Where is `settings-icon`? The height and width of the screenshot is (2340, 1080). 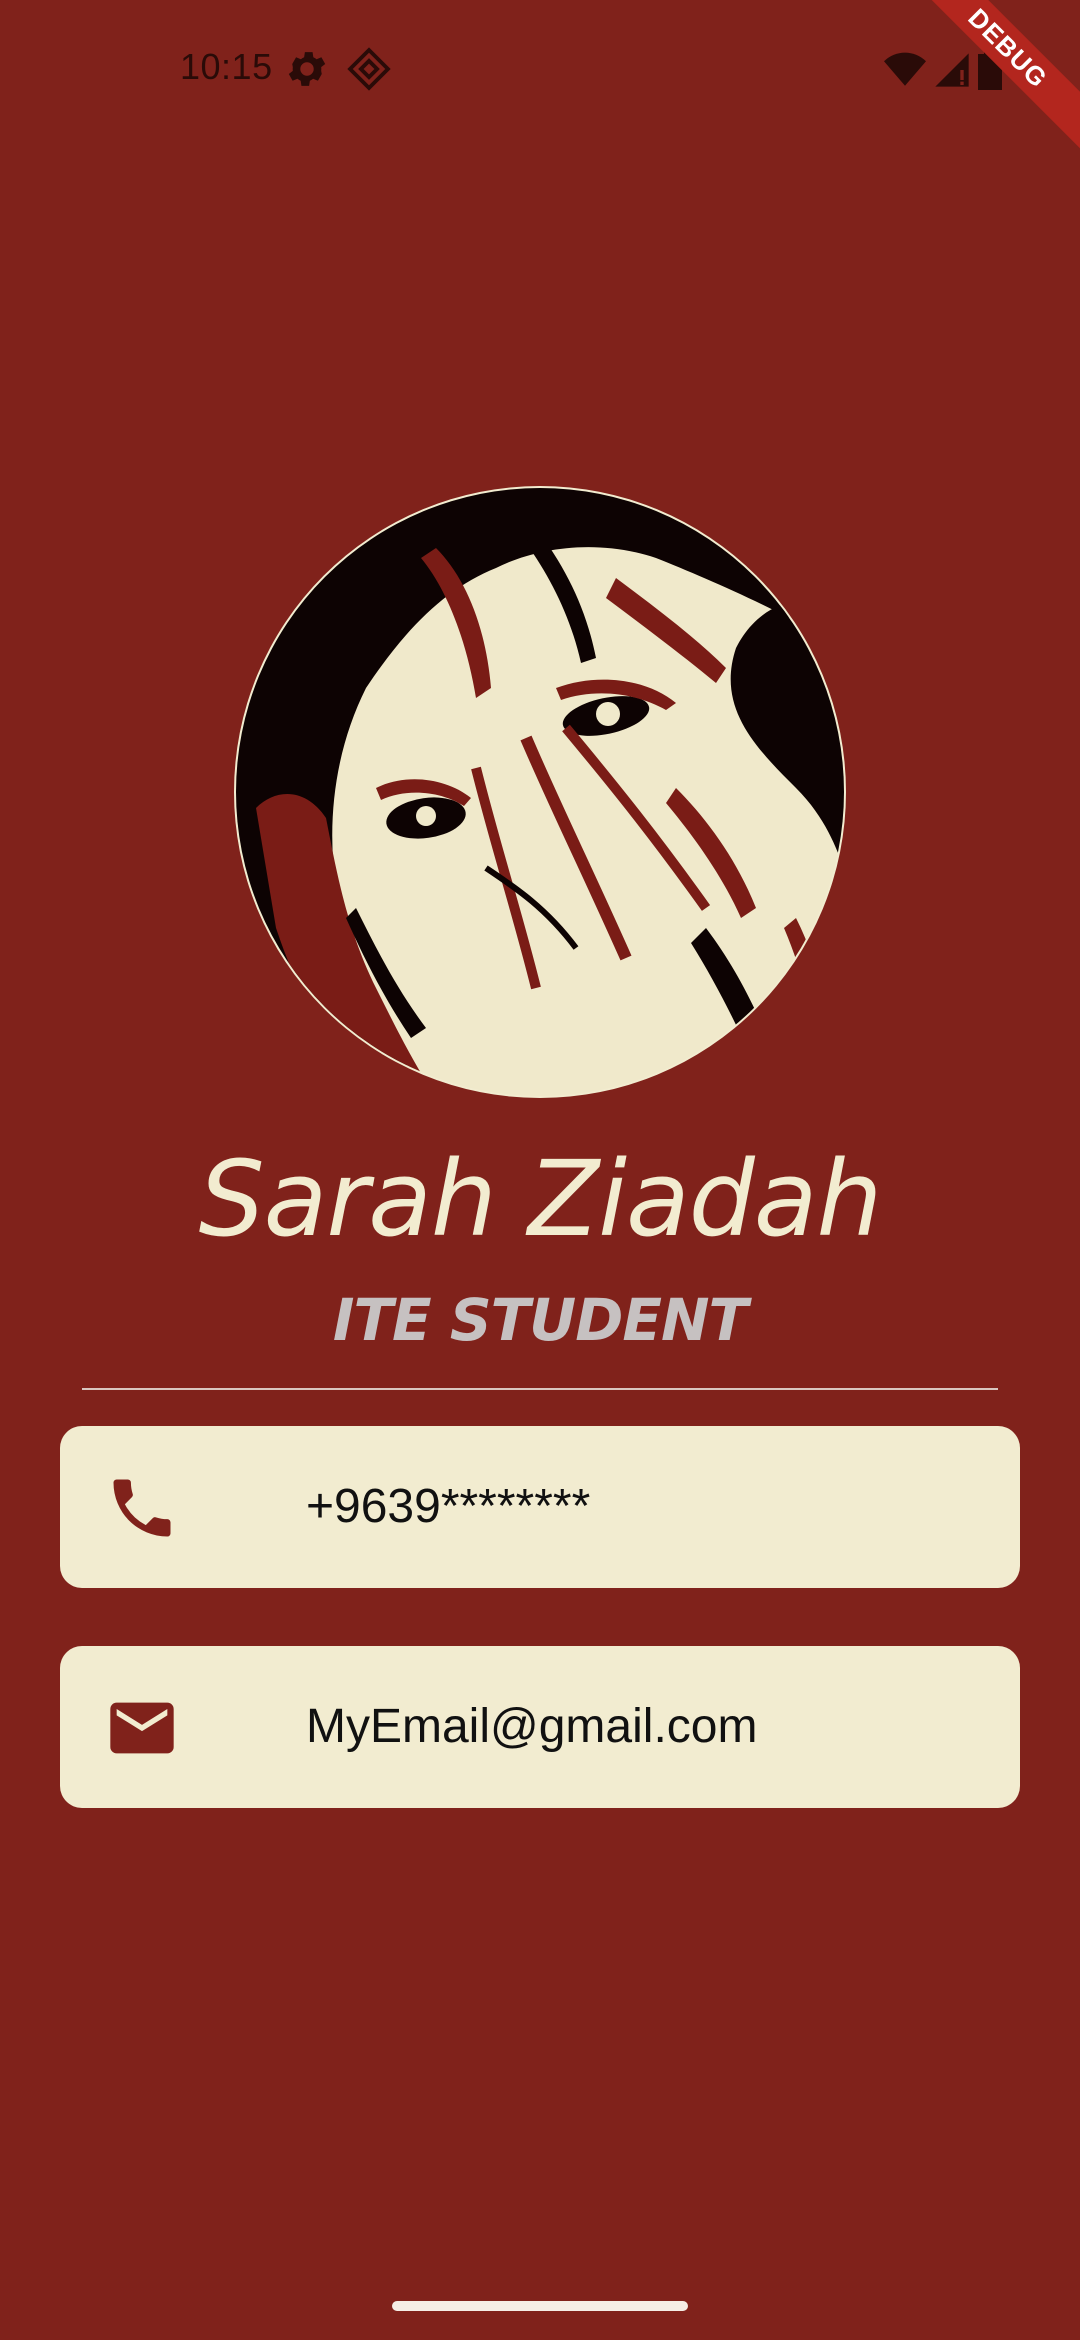
settings-icon is located at coordinates (307, 69).